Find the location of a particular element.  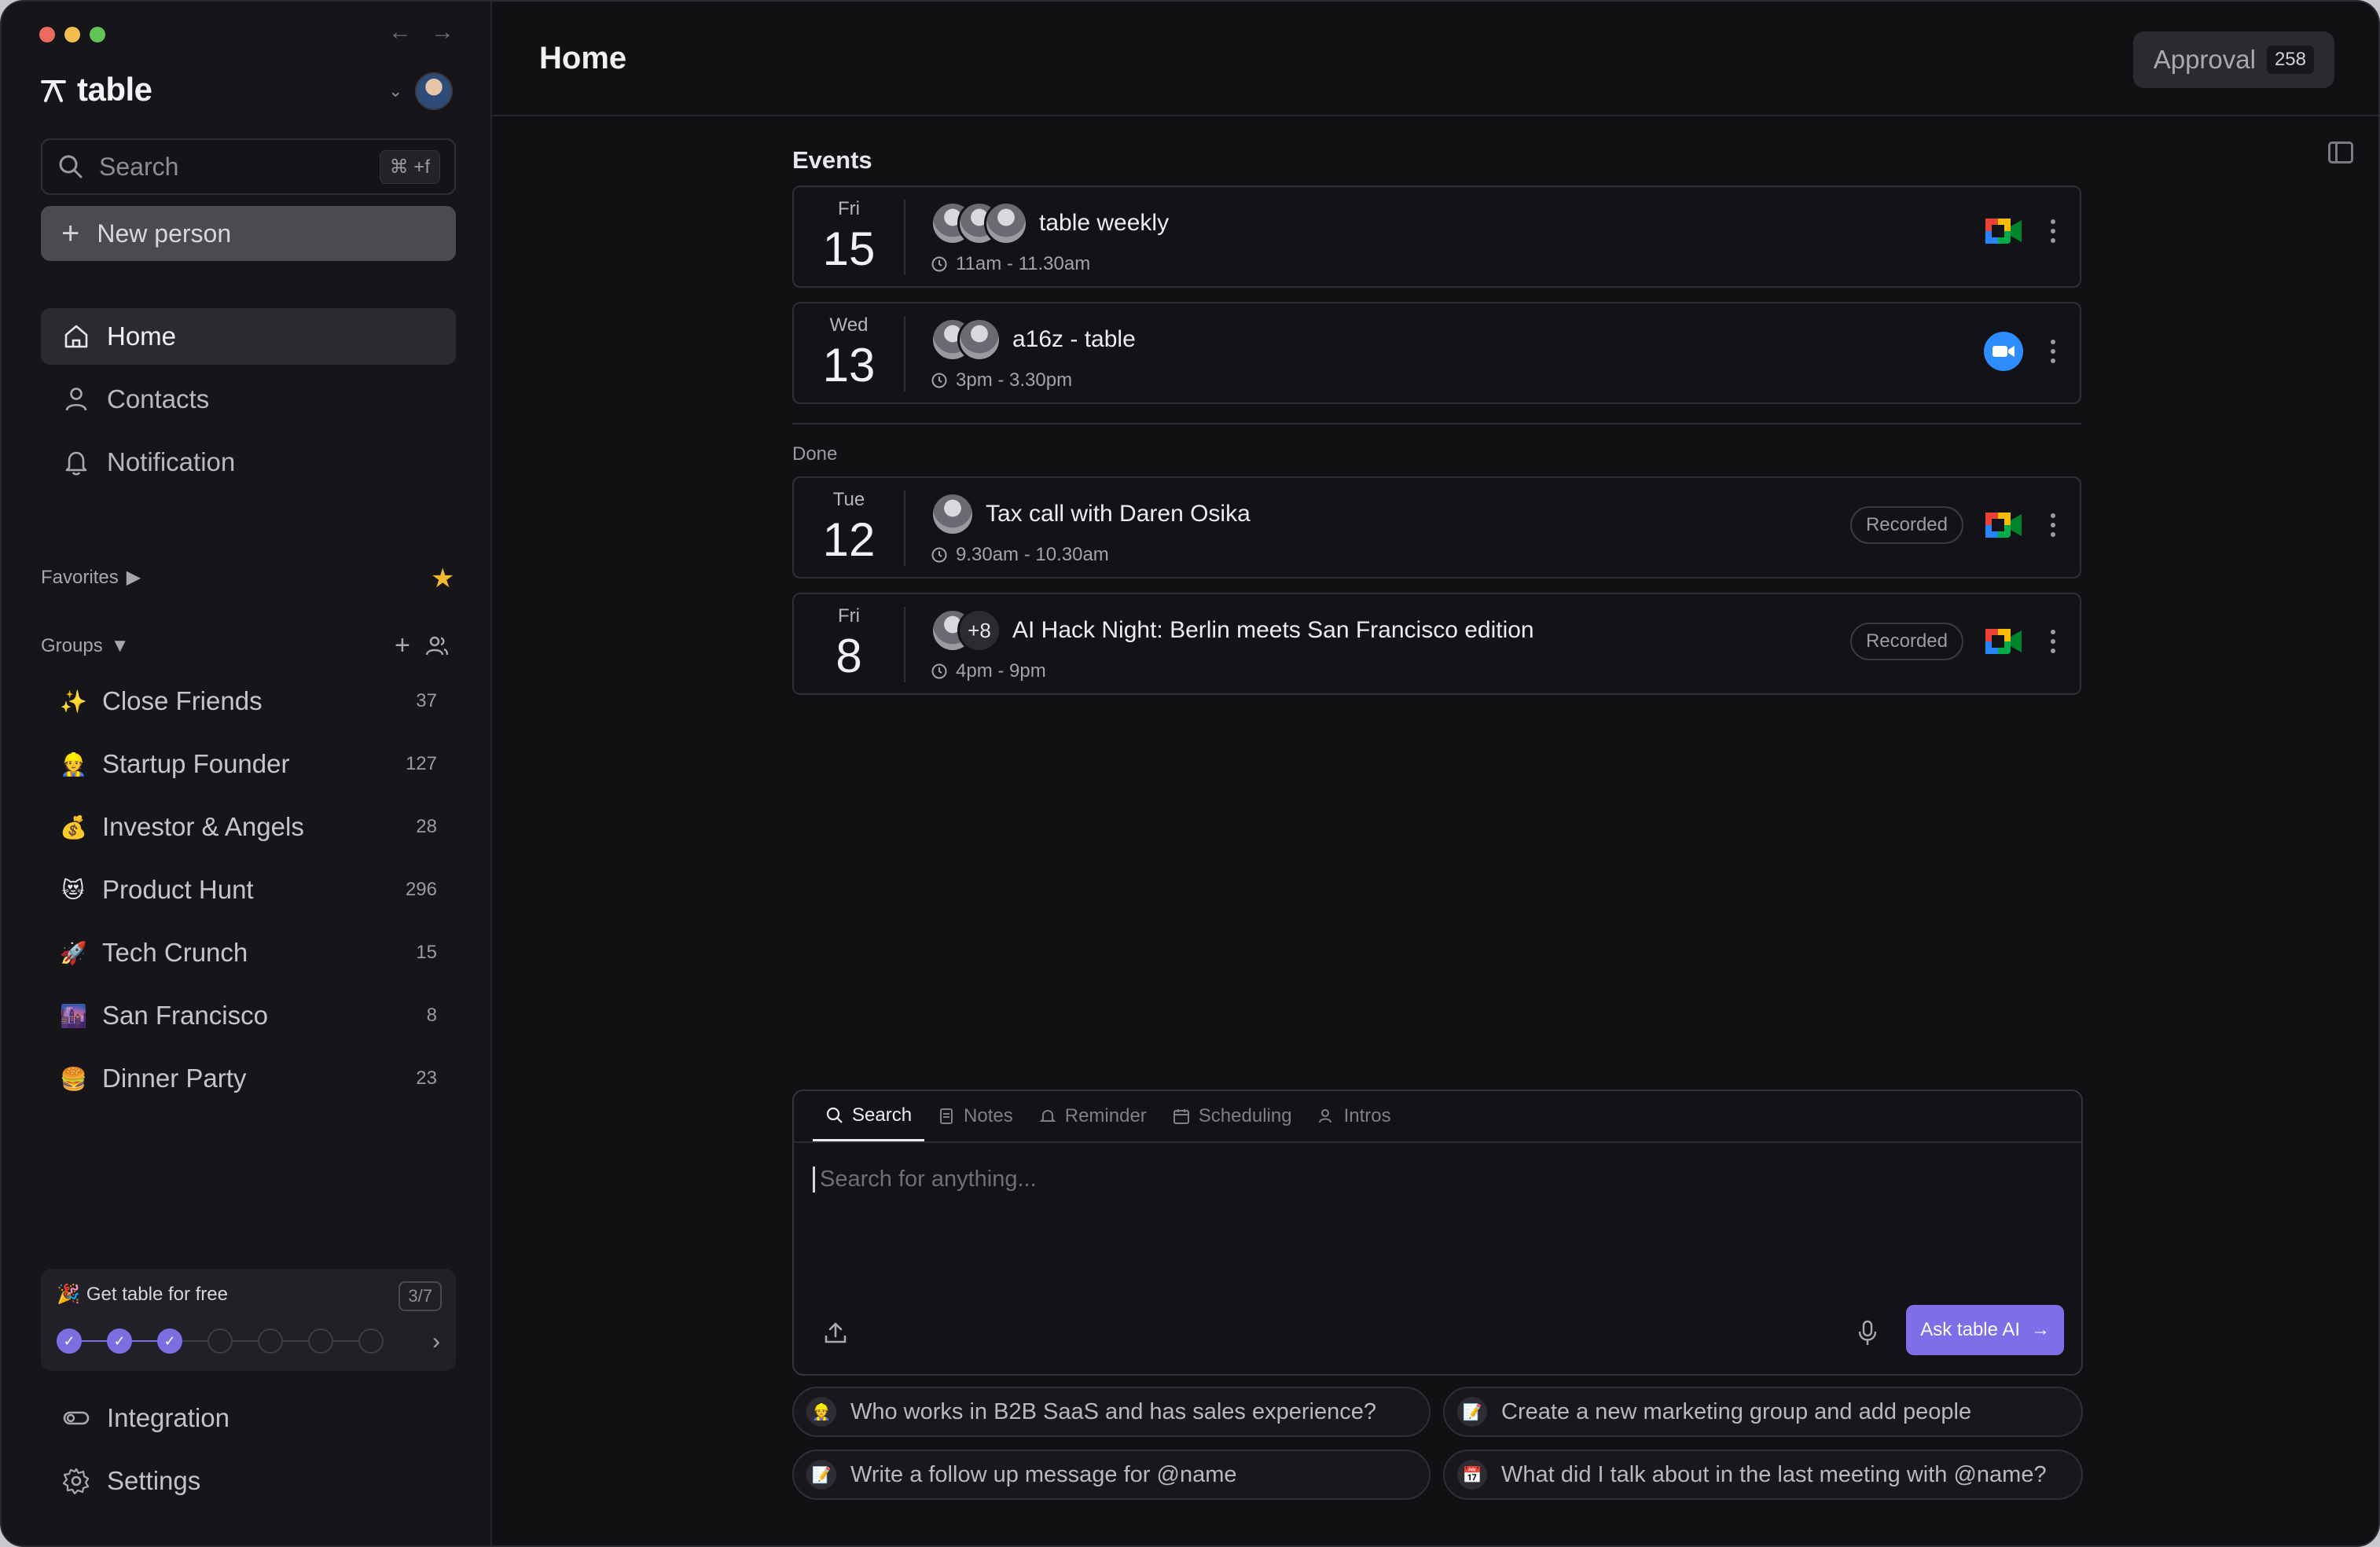

approval-button: Approval 258 is located at coordinates (2233, 60).